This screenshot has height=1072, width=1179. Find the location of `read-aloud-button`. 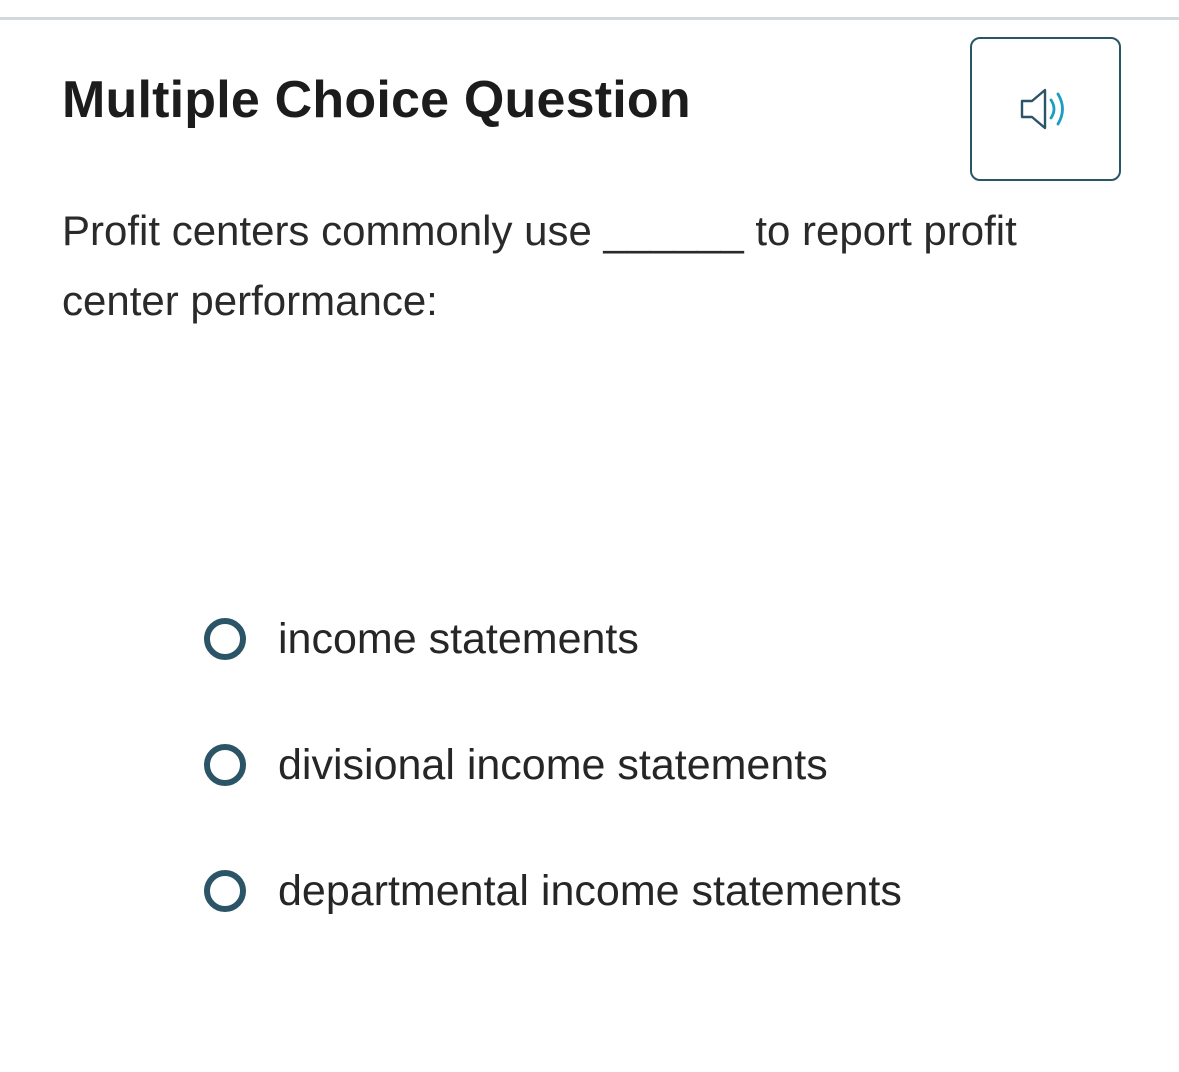

read-aloud-button is located at coordinates (1045, 109).